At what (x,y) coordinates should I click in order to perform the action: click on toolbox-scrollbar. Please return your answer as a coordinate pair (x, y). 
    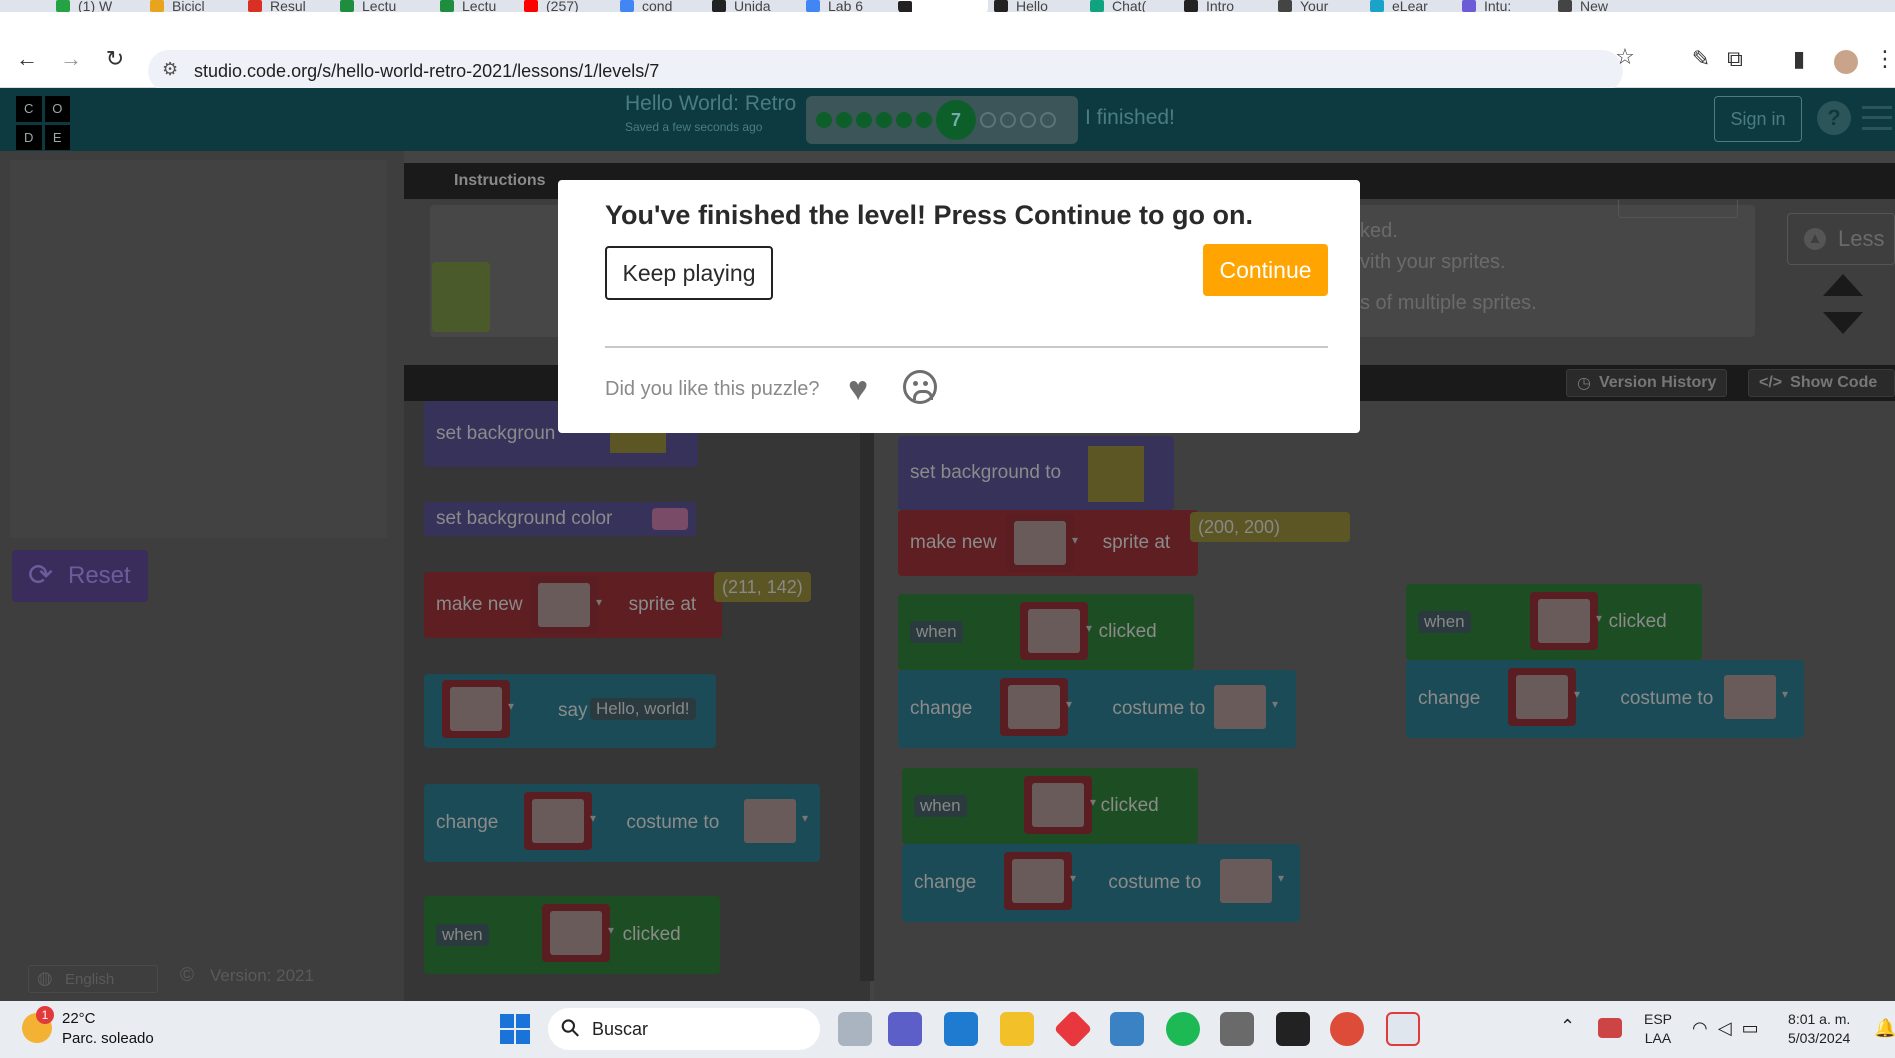
    Looking at the image, I should click on (867, 691).